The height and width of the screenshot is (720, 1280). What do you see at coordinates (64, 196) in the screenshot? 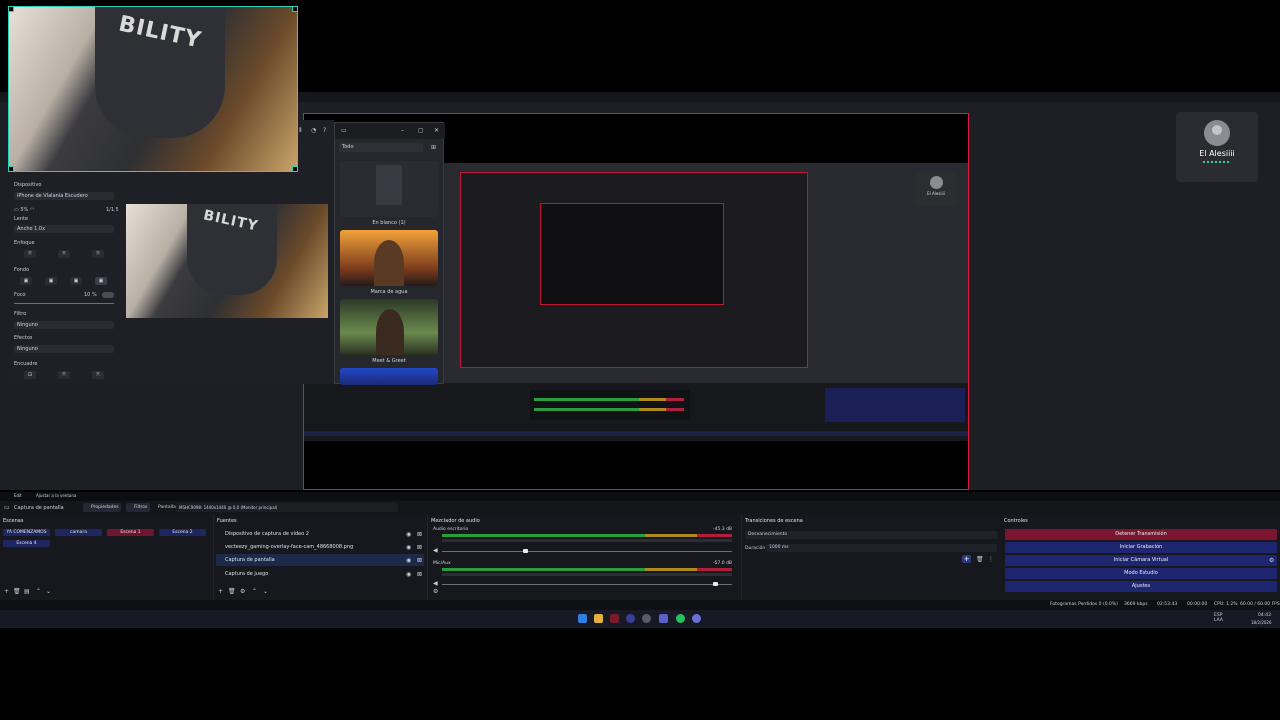
I see `device-select: iPhone de Vlalania Escudero` at bounding box center [64, 196].